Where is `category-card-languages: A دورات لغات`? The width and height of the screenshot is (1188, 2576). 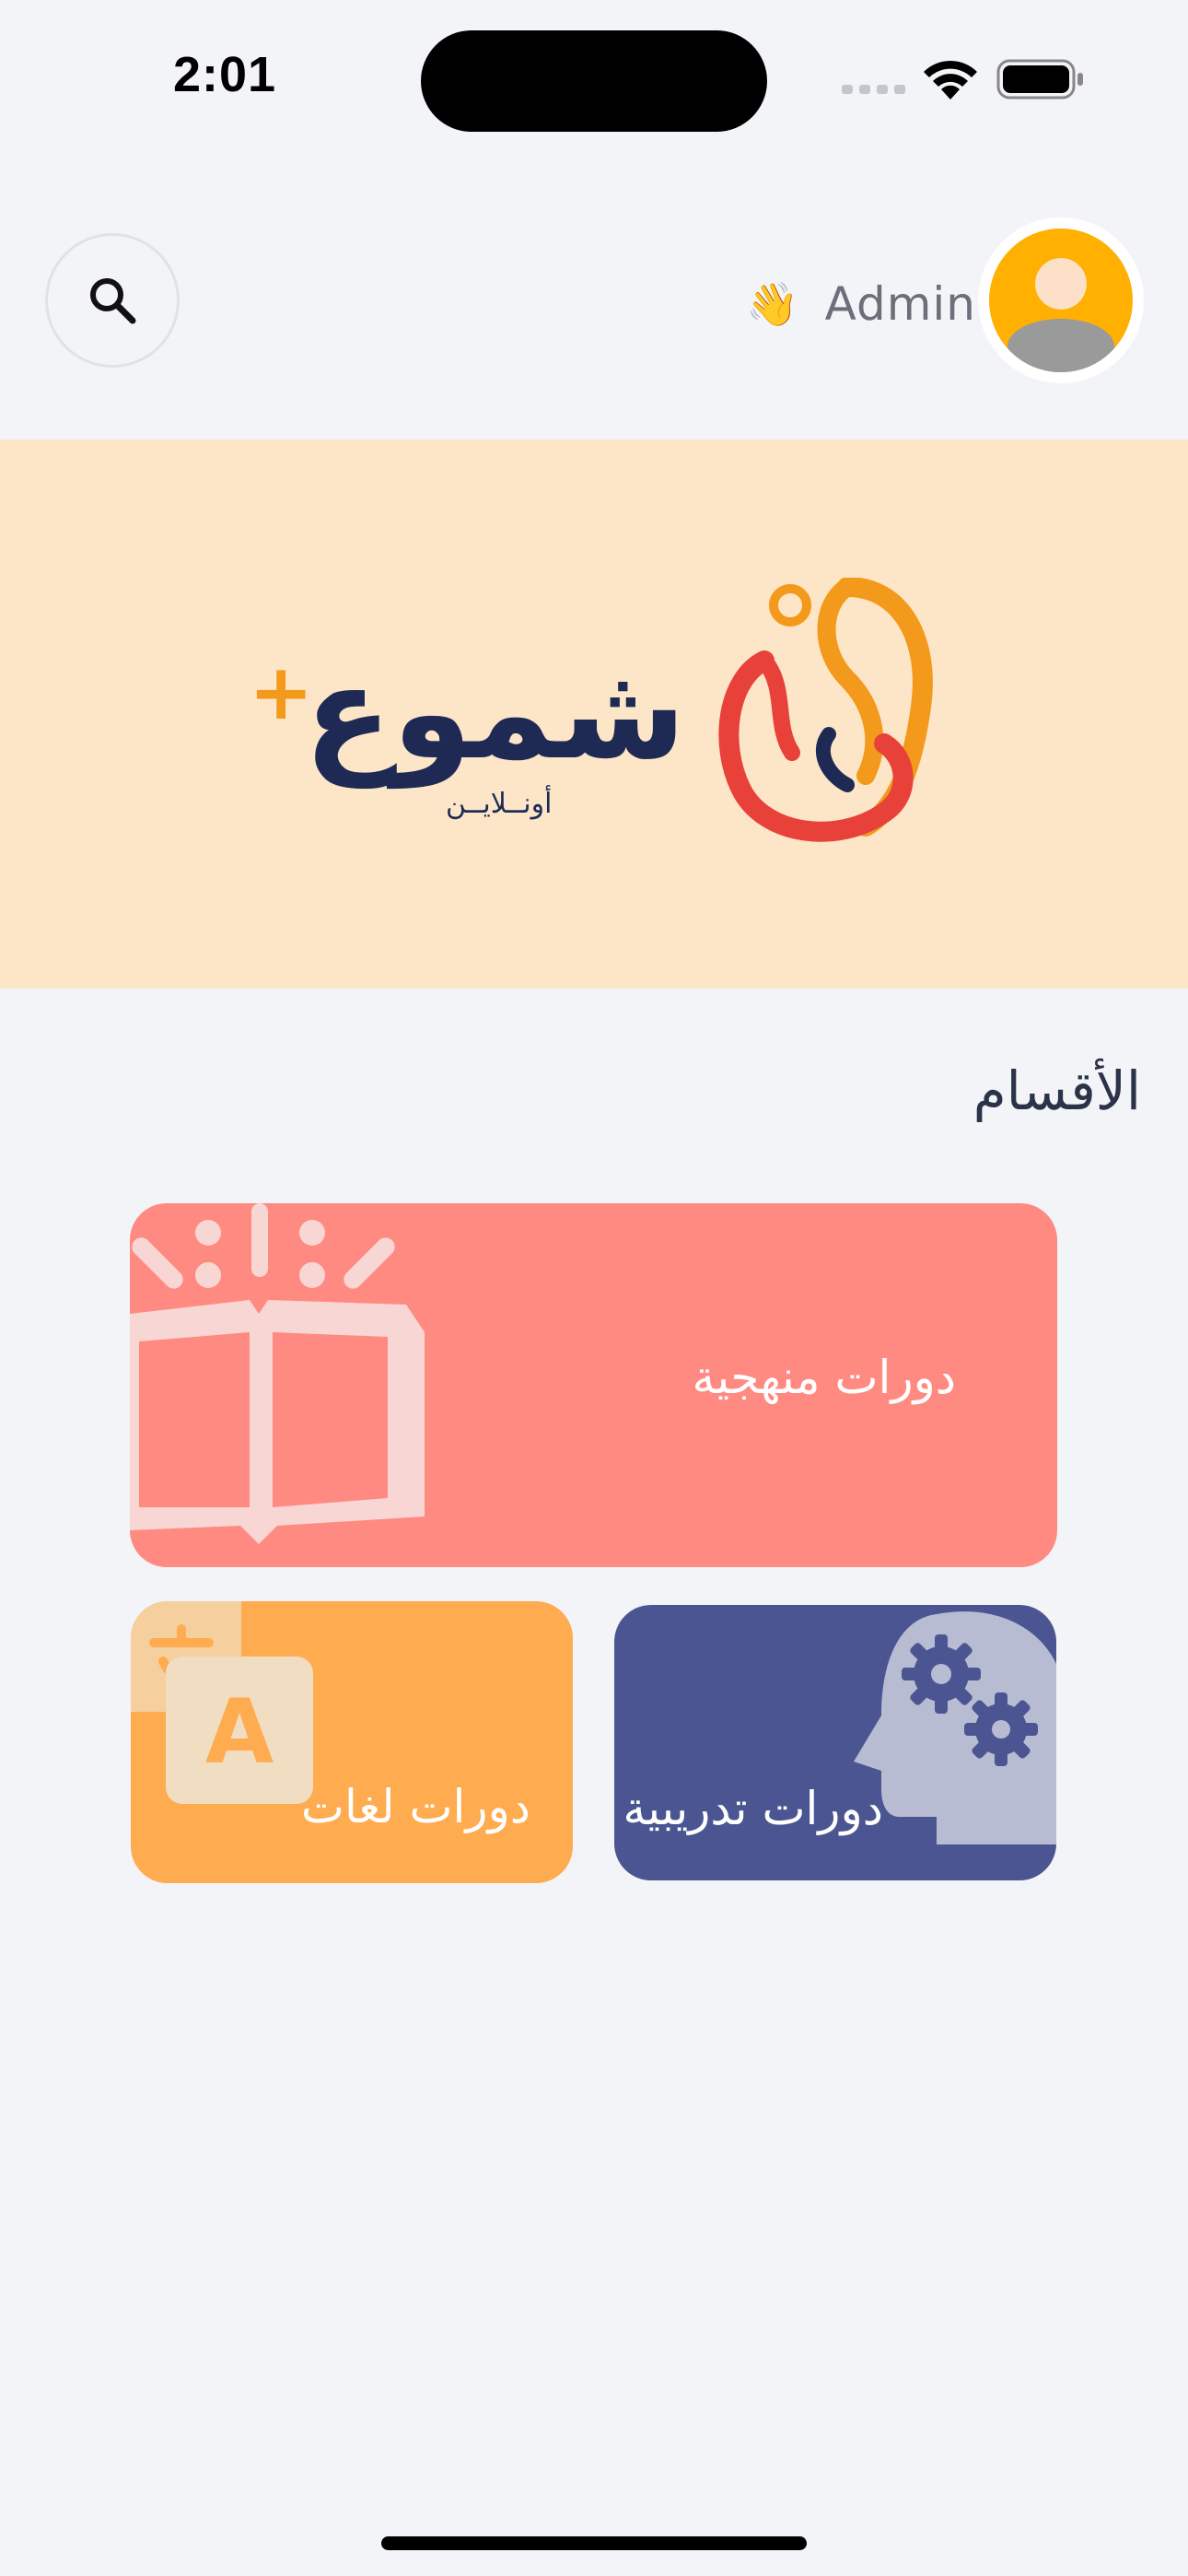 category-card-languages: A دورات لغات is located at coordinates (352, 1742).